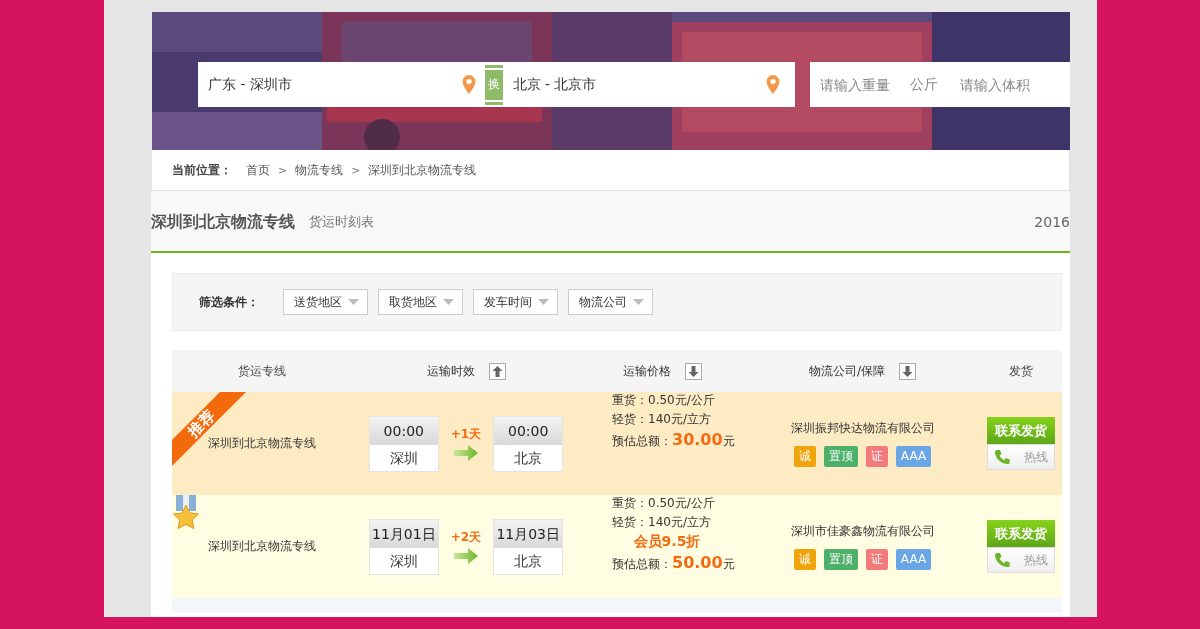 The width and height of the screenshot is (1200, 629). What do you see at coordinates (846, 371) in the screenshot?
I see `column-header: 物流公司/保障` at bounding box center [846, 371].